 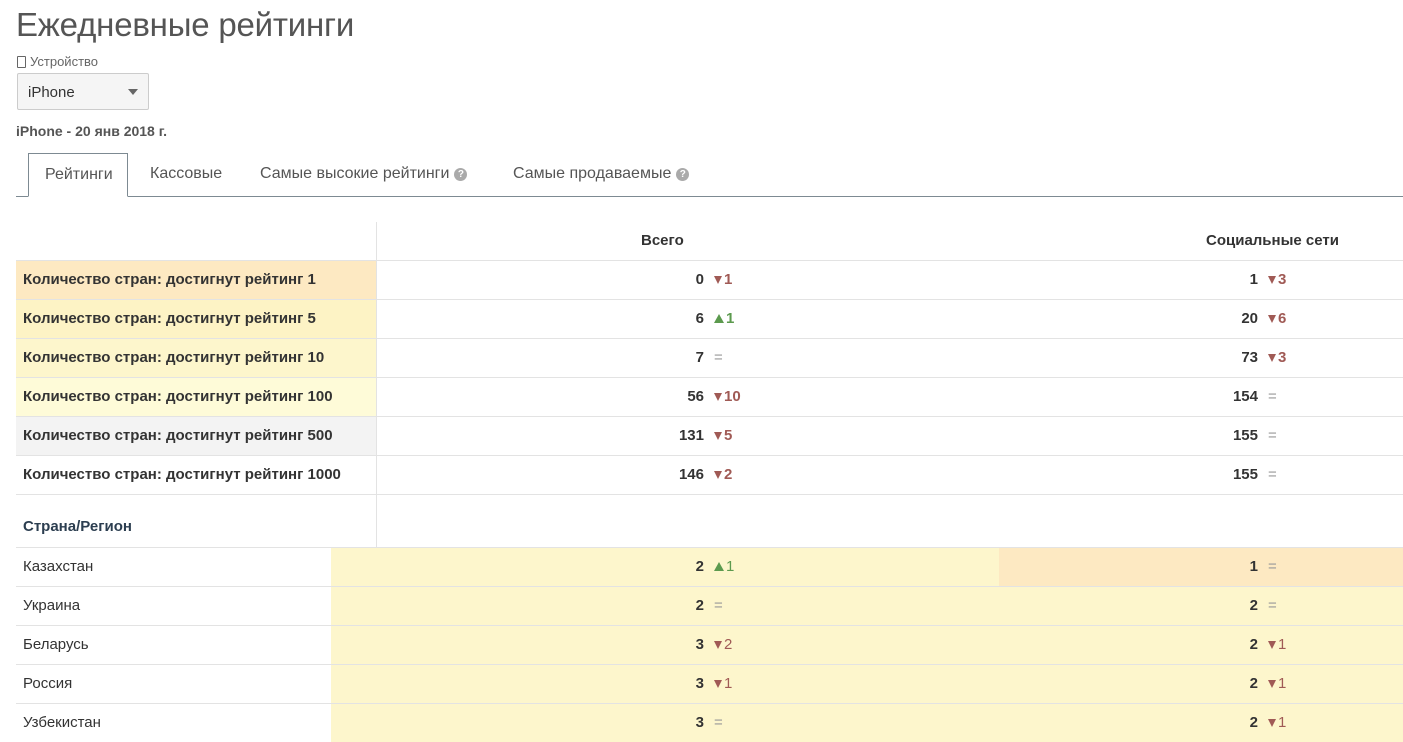 I want to click on tab-ratings: Рейтинги, so click(x=78, y=175).